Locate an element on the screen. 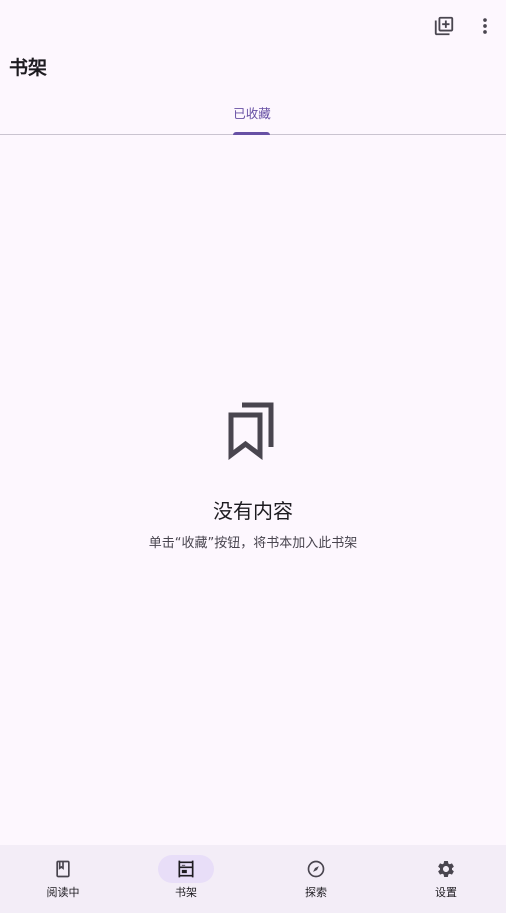 Image resolution: width=506 pixels, height=913 pixels. nav-item-settings: 设置 is located at coordinates (444, 879).